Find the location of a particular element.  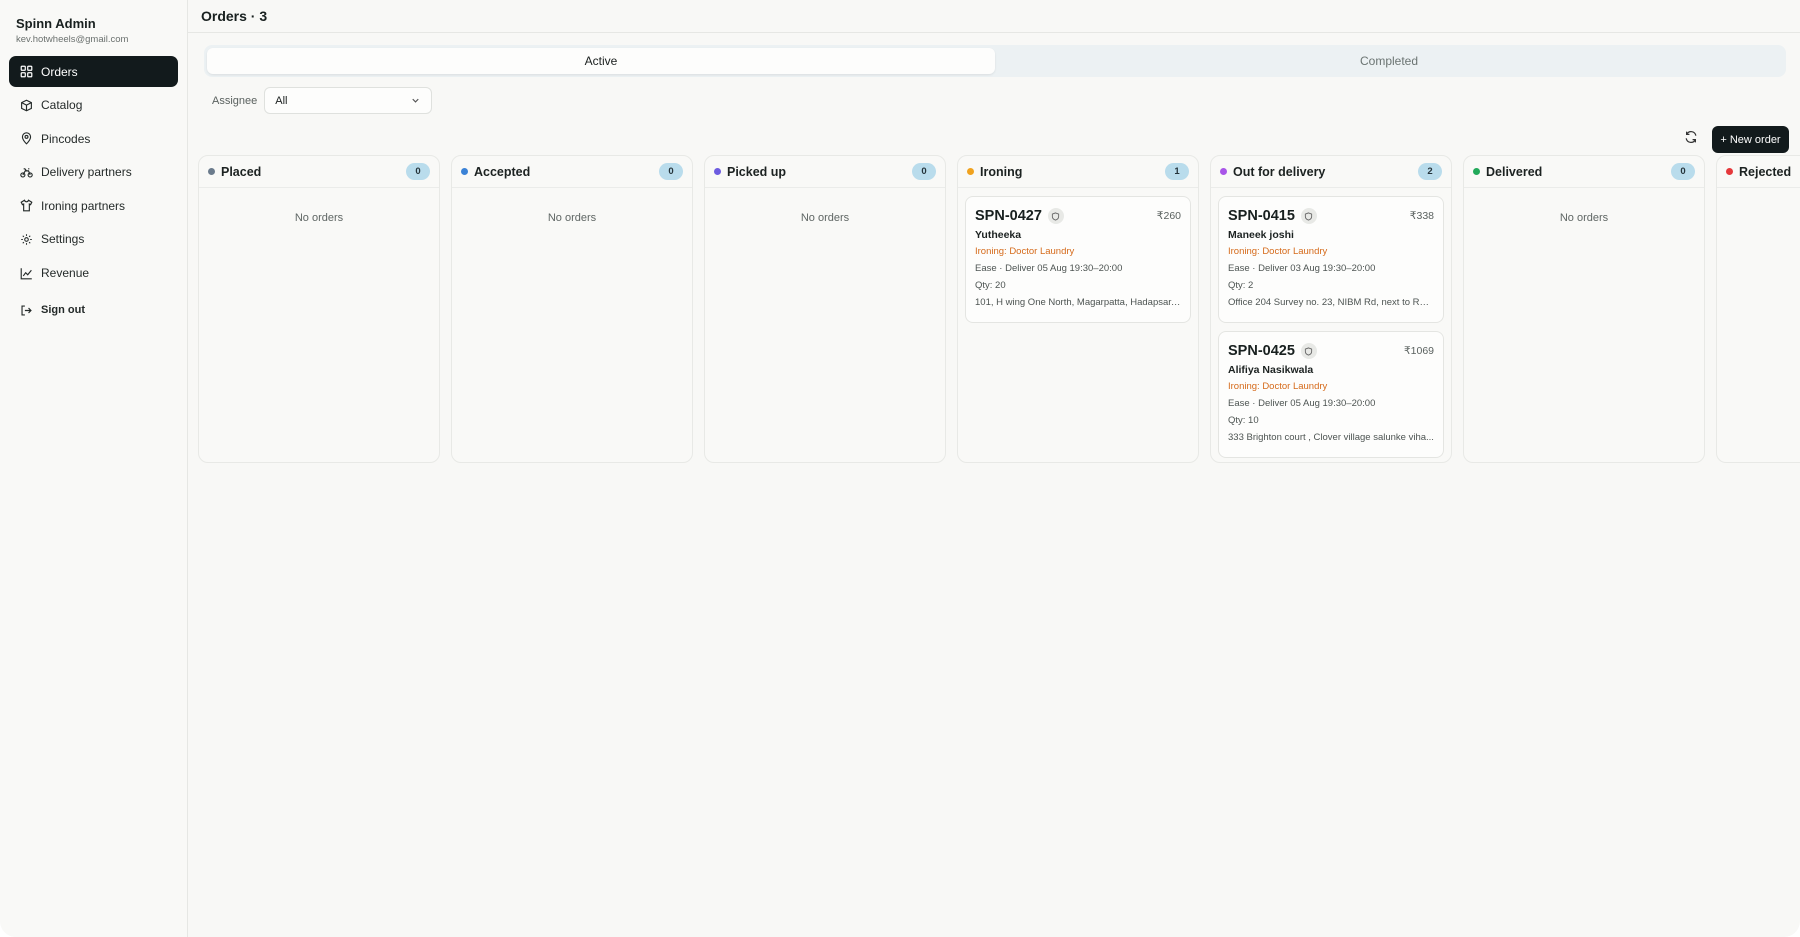

column-delivered: Delivered 0 No orders is located at coordinates (1584, 309).